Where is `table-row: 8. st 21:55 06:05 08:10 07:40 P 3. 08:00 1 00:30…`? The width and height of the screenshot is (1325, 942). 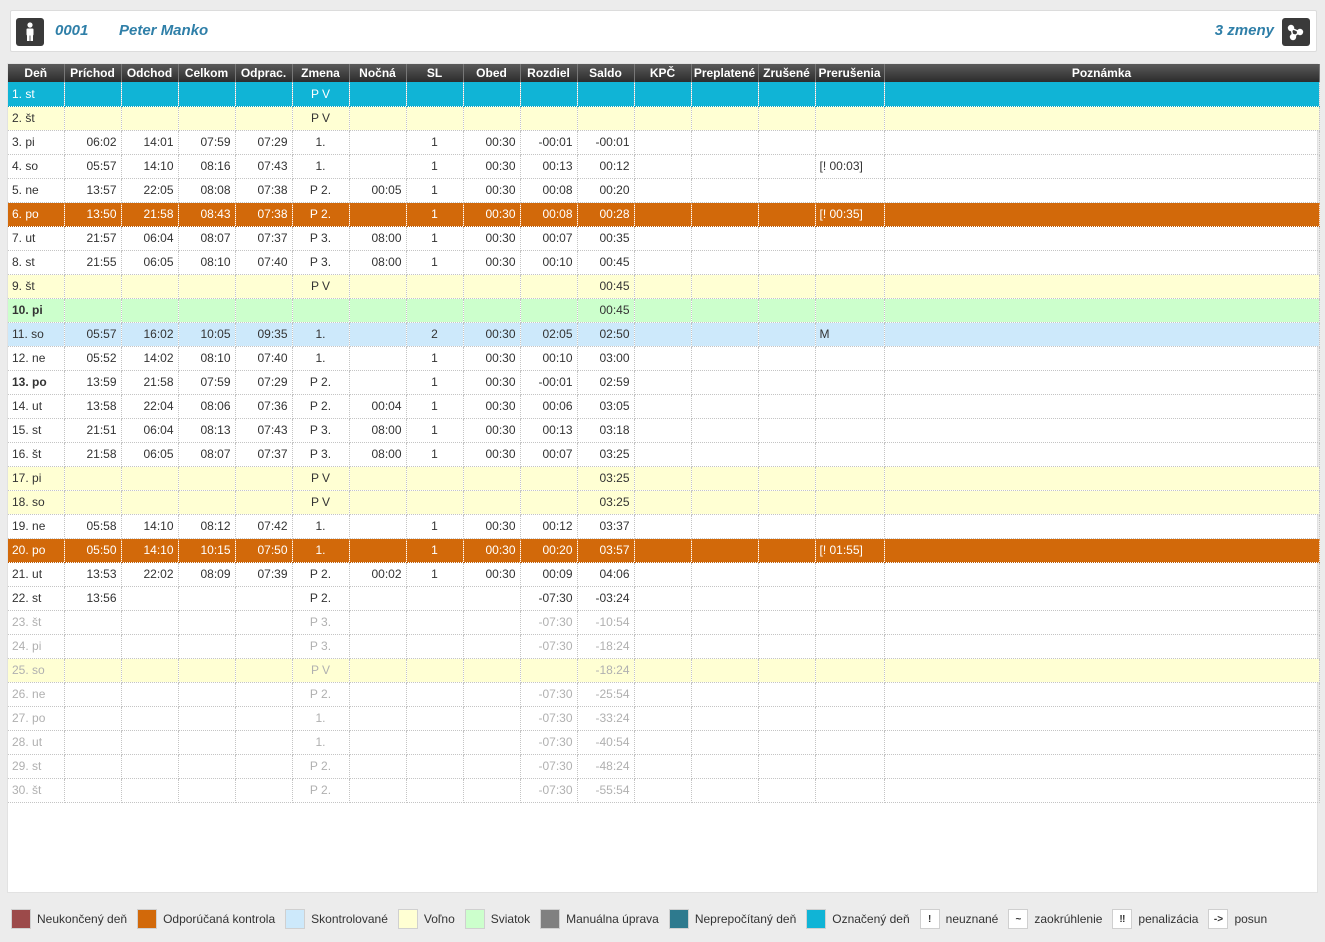 table-row: 8. st 21:55 06:05 08:10 07:40 P 3. 08:00 1 00:30… is located at coordinates (664, 262).